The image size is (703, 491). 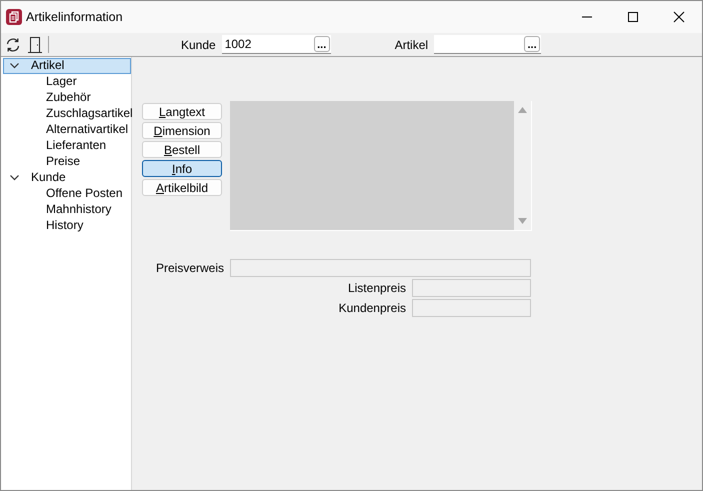 I want to click on field-label: Artikel, so click(x=411, y=45).